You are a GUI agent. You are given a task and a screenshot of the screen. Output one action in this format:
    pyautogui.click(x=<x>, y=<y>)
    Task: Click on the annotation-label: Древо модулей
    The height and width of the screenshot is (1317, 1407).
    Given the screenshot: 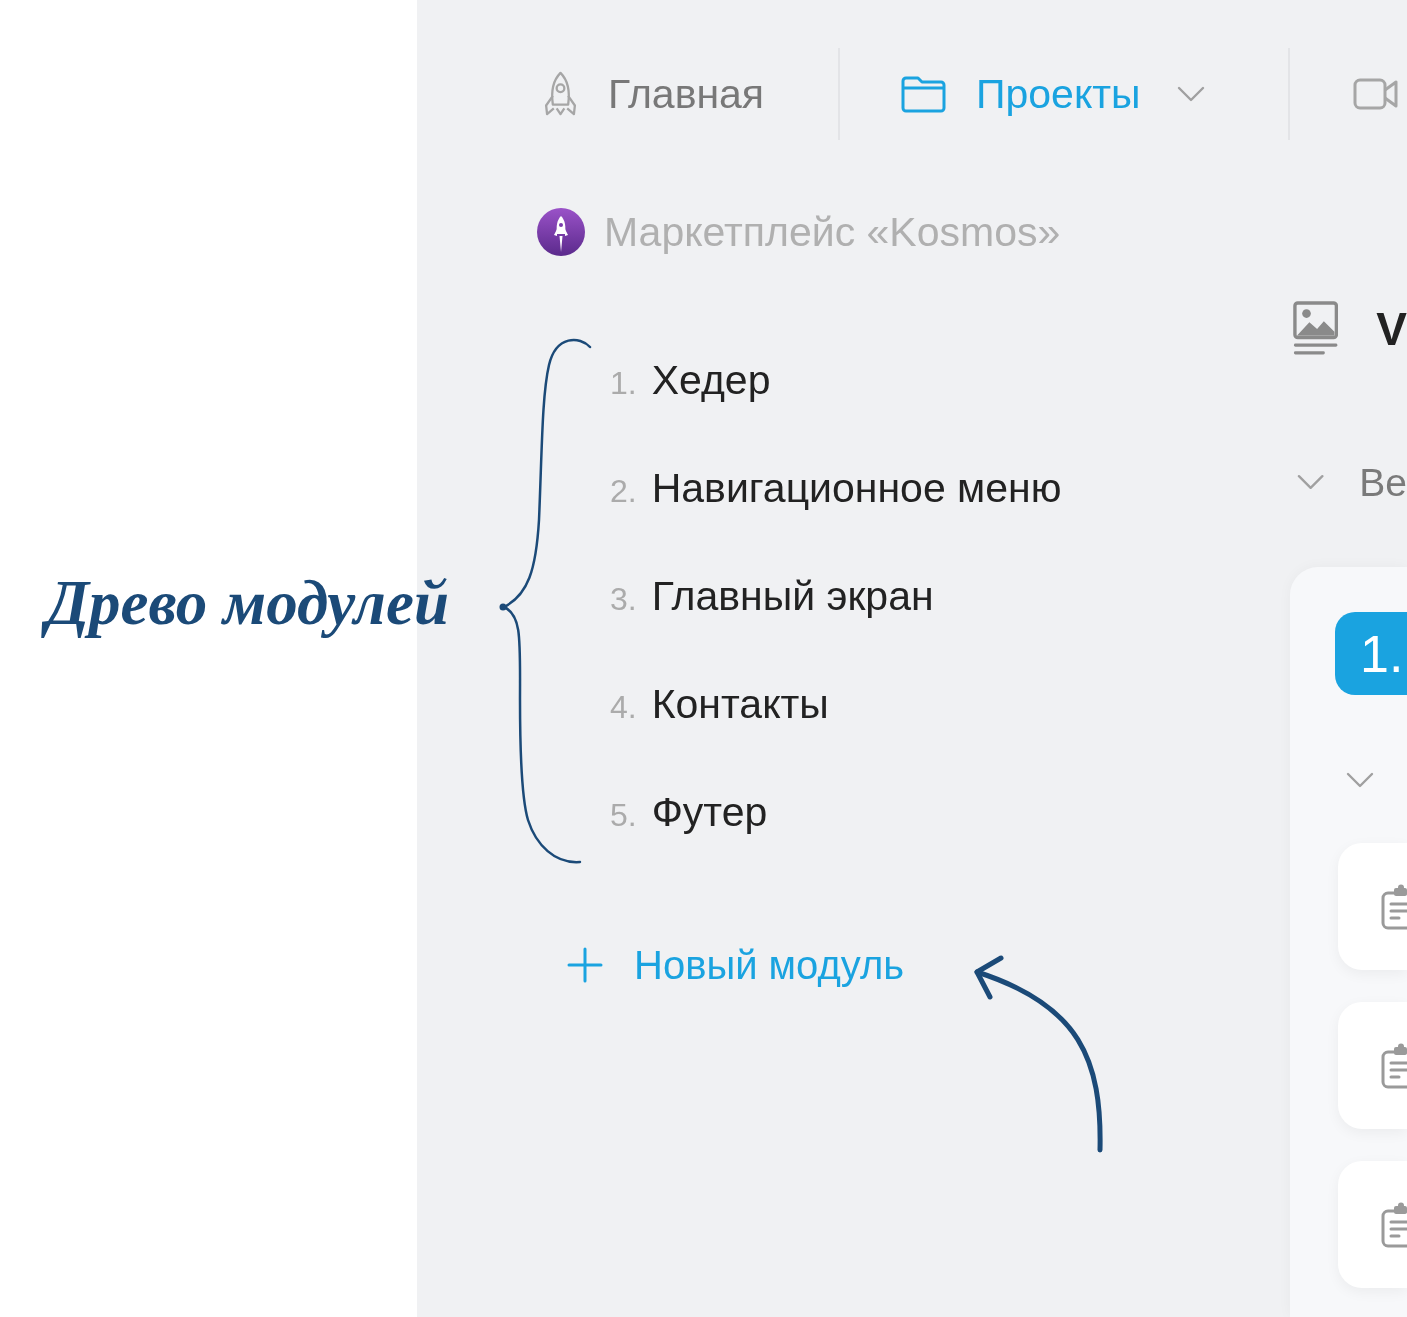 What is the action you would take?
    pyautogui.click(x=250, y=603)
    